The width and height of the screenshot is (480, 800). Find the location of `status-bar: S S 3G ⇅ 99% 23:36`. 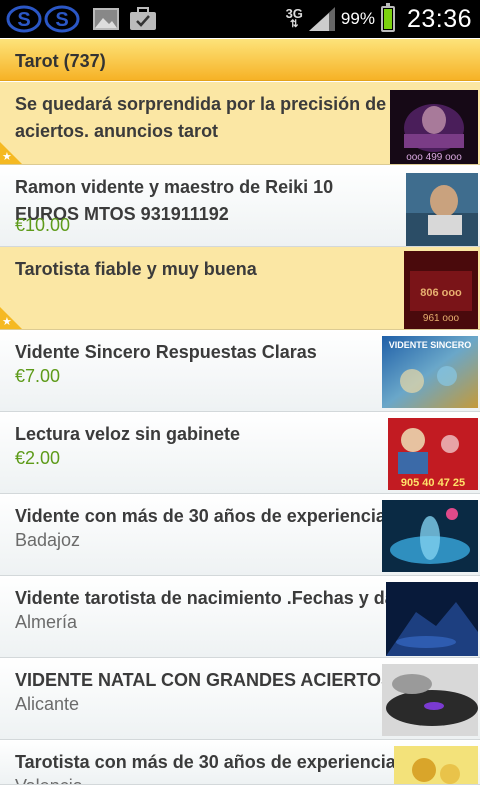

status-bar: S S 3G ⇅ 99% 23:36 is located at coordinates (240, 19).